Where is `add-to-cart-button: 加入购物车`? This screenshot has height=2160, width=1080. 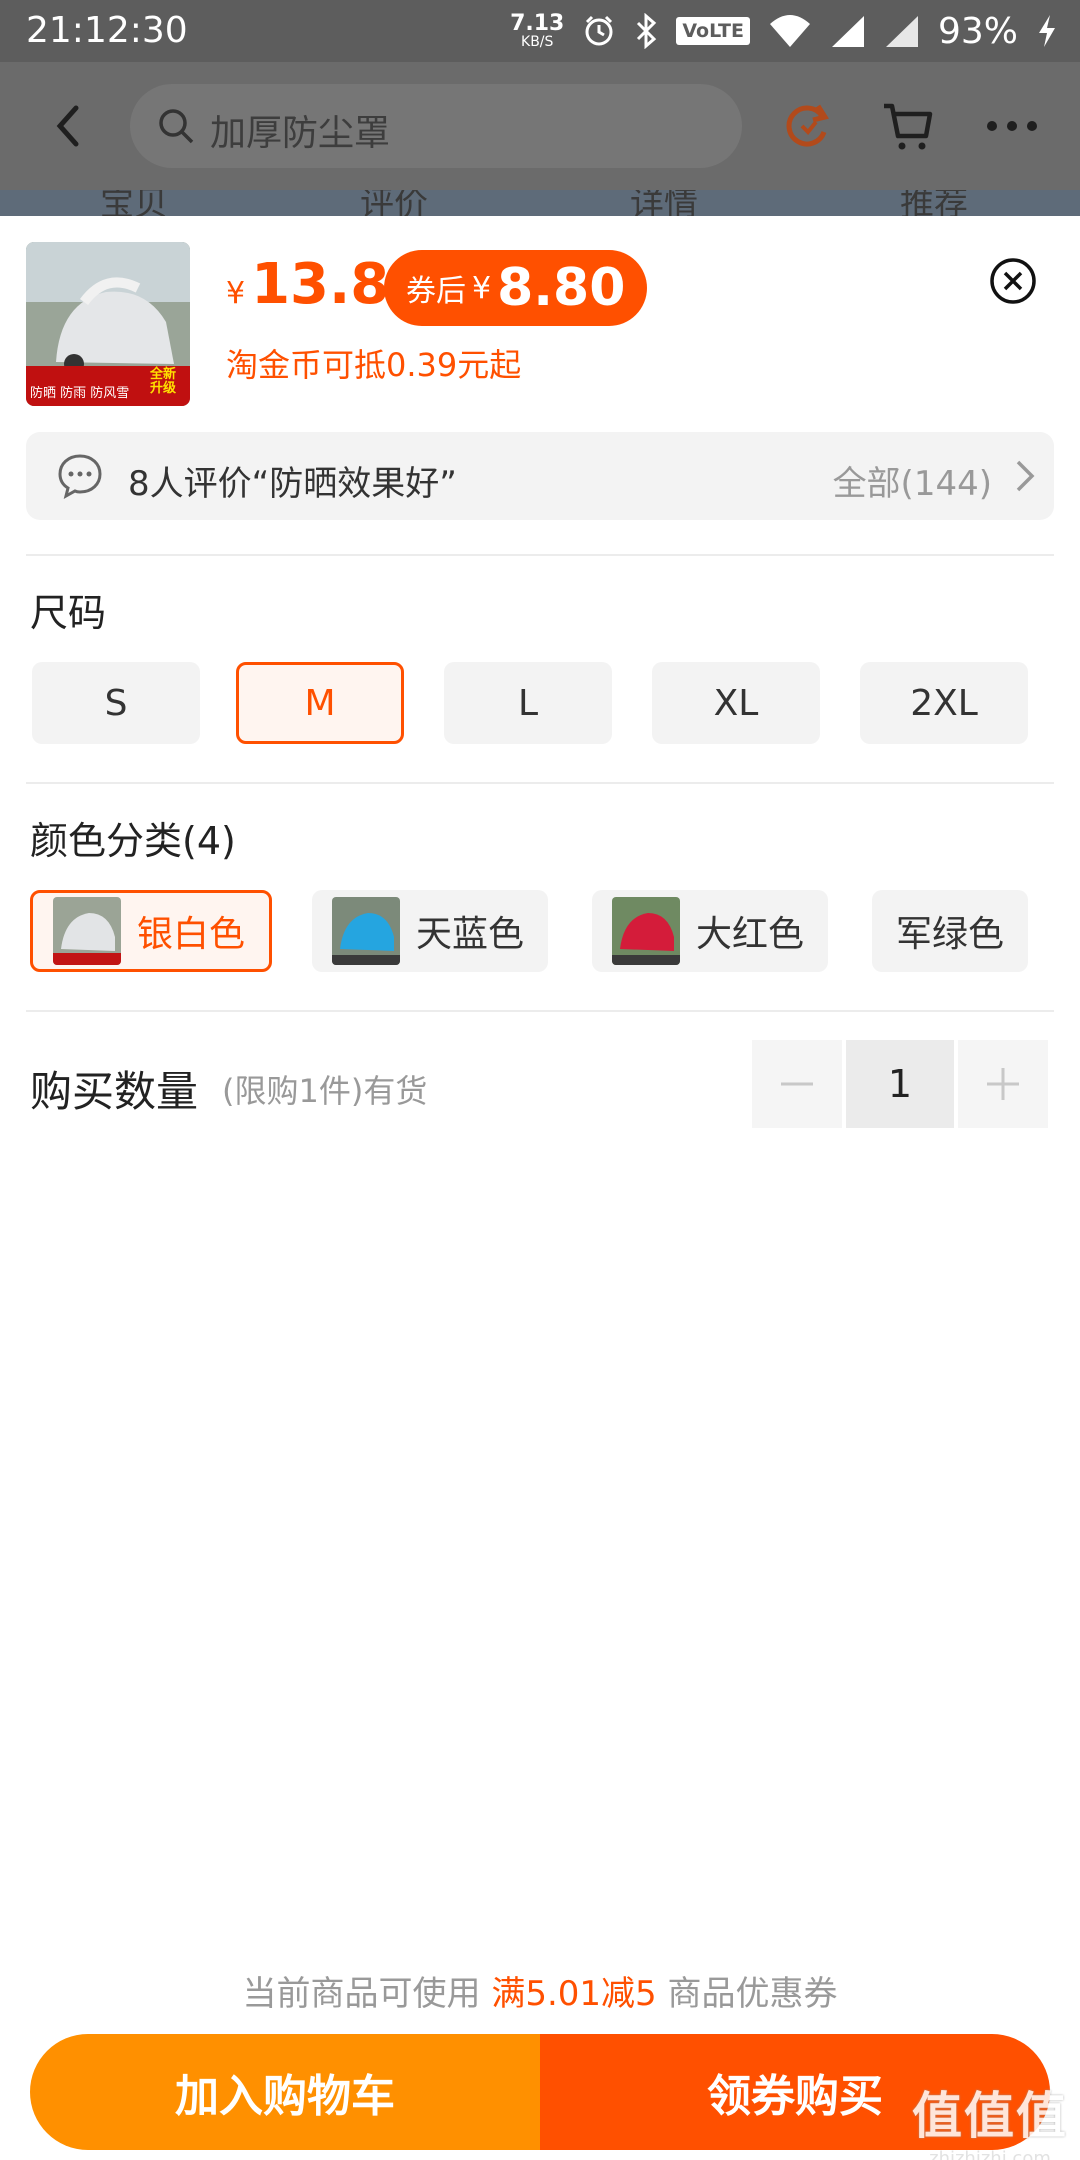
add-to-cart-button: 加入购物车 is located at coordinates (285, 2092).